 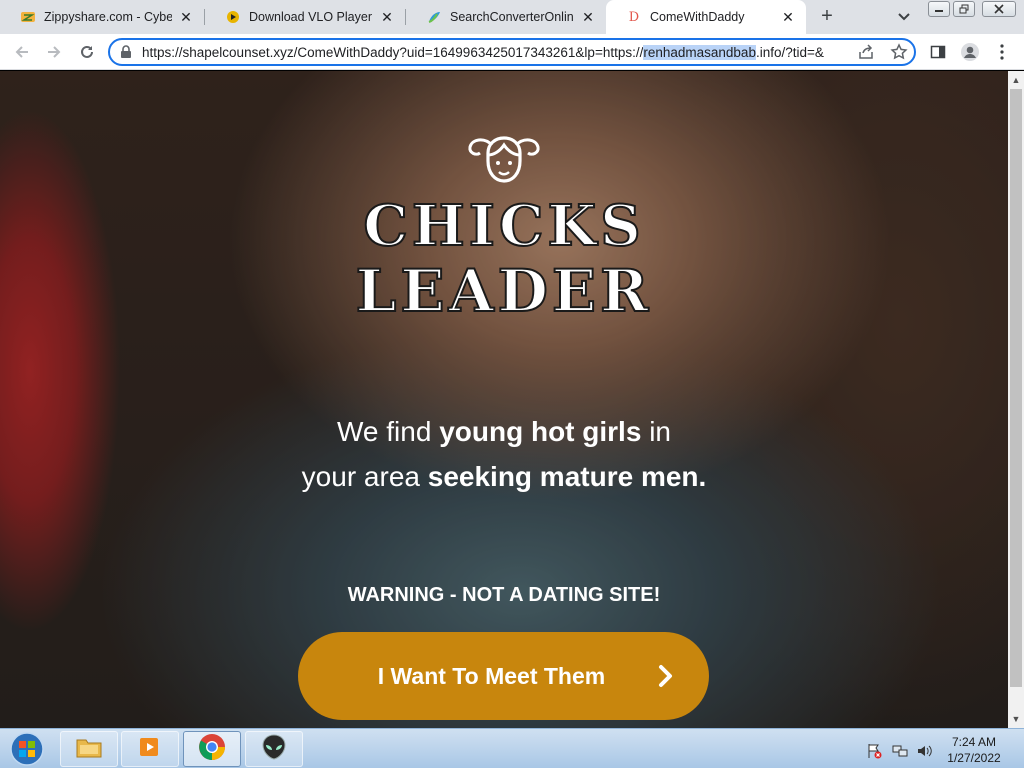 I want to click on volume-icon, so click(x=924, y=751).